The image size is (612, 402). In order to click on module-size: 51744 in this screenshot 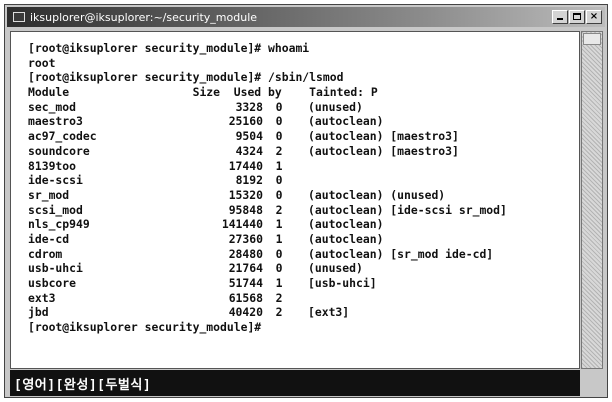, I will do `click(245, 283)`.